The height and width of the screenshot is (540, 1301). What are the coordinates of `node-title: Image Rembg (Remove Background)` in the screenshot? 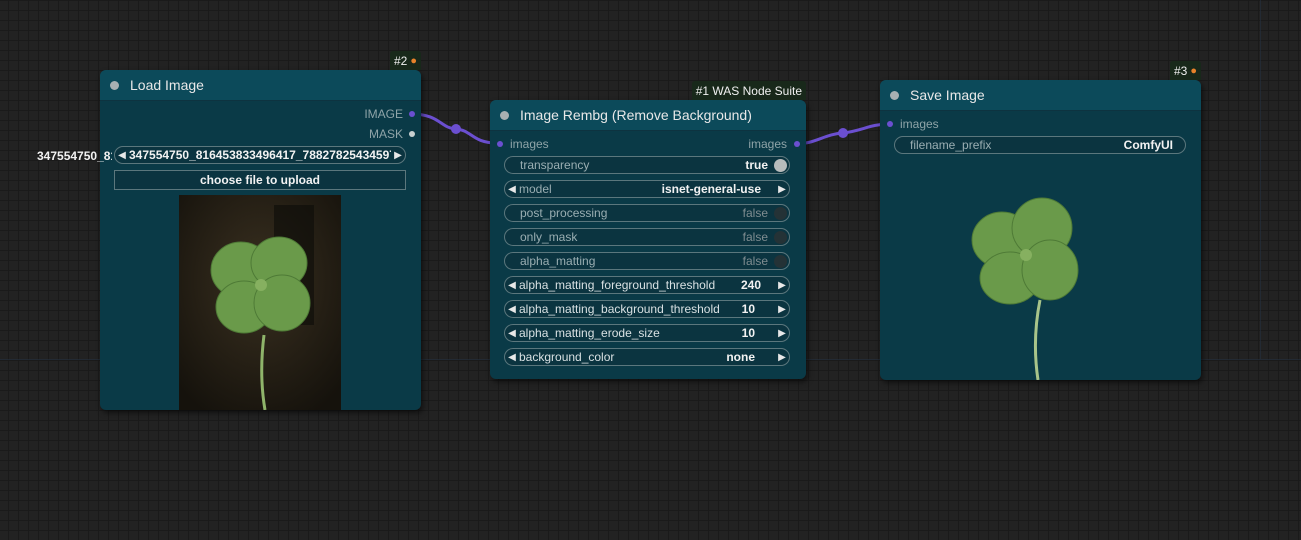 It's located at (636, 115).